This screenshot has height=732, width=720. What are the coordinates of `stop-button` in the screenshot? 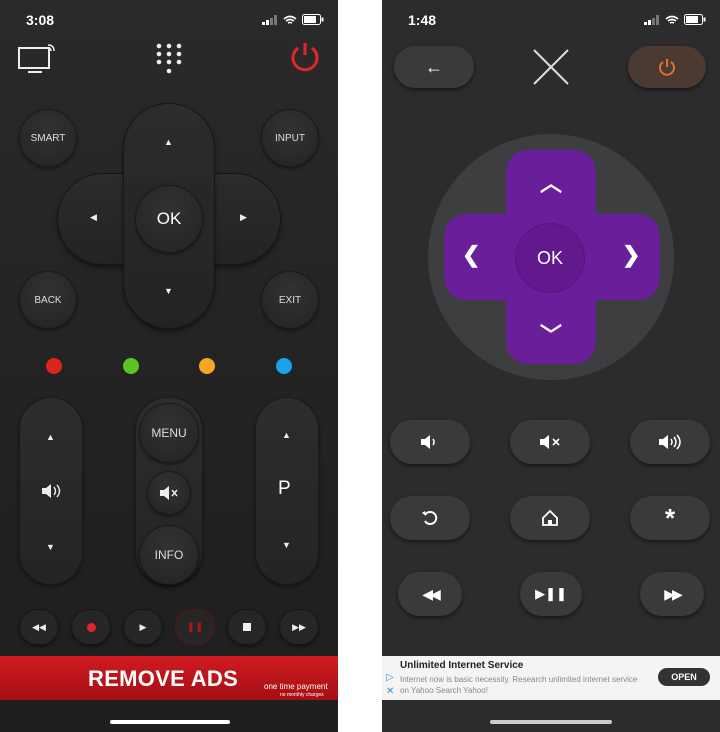 It's located at (247, 627).